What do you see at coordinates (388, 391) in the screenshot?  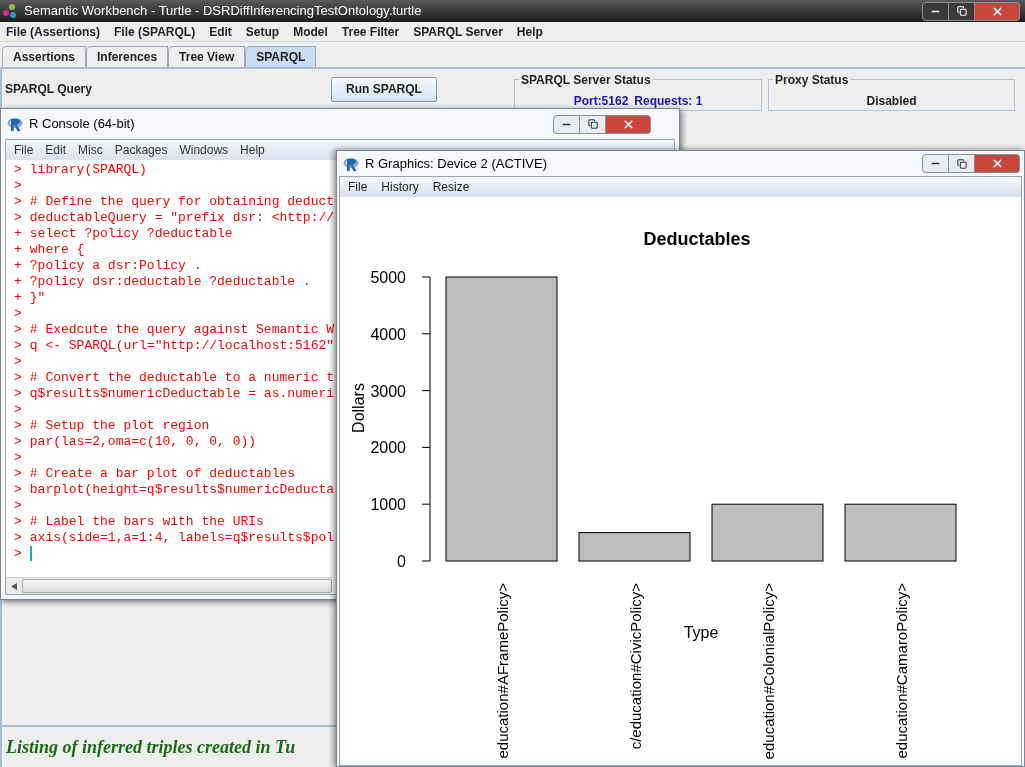 I see `y-tick-label: 3000` at bounding box center [388, 391].